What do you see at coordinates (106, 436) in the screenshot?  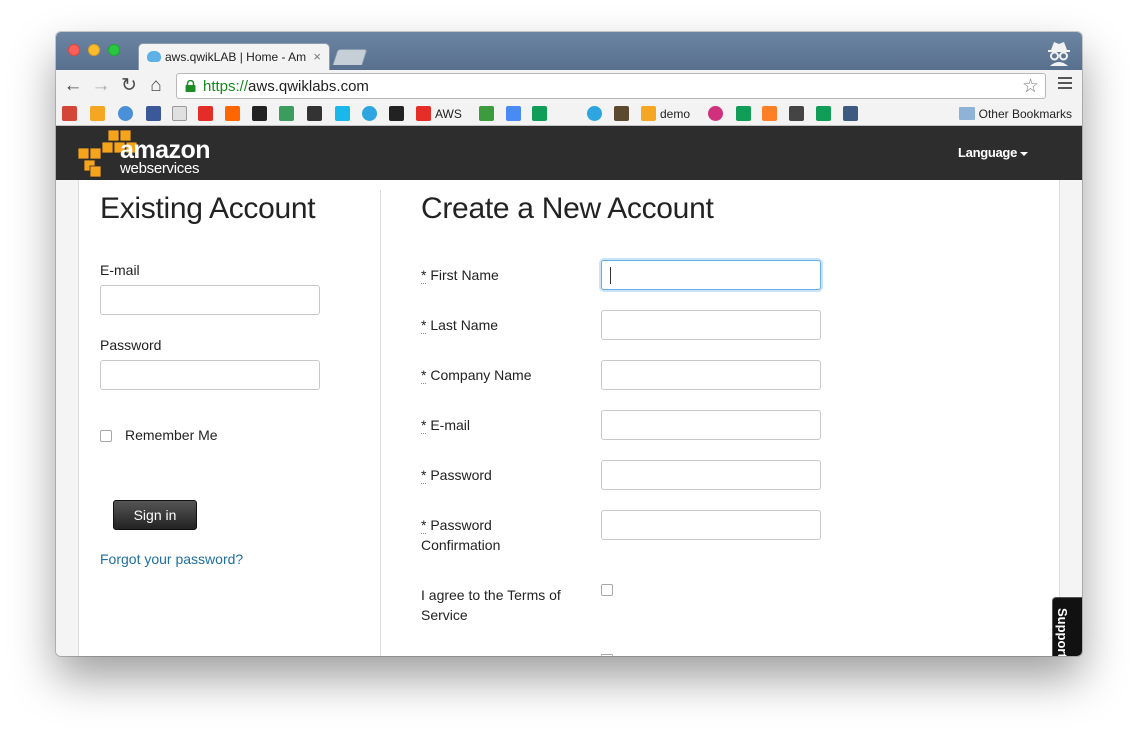 I see `remember-me-checkbox` at bounding box center [106, 436].